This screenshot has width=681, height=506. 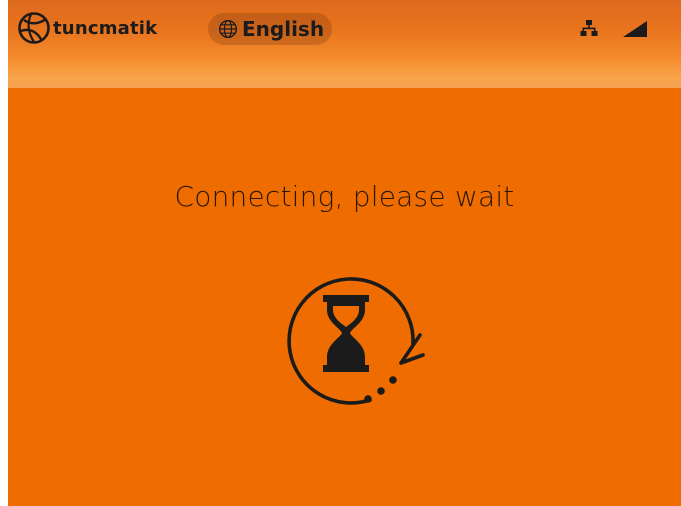 I want to click on globe-icon, so click(x=228, y=29).